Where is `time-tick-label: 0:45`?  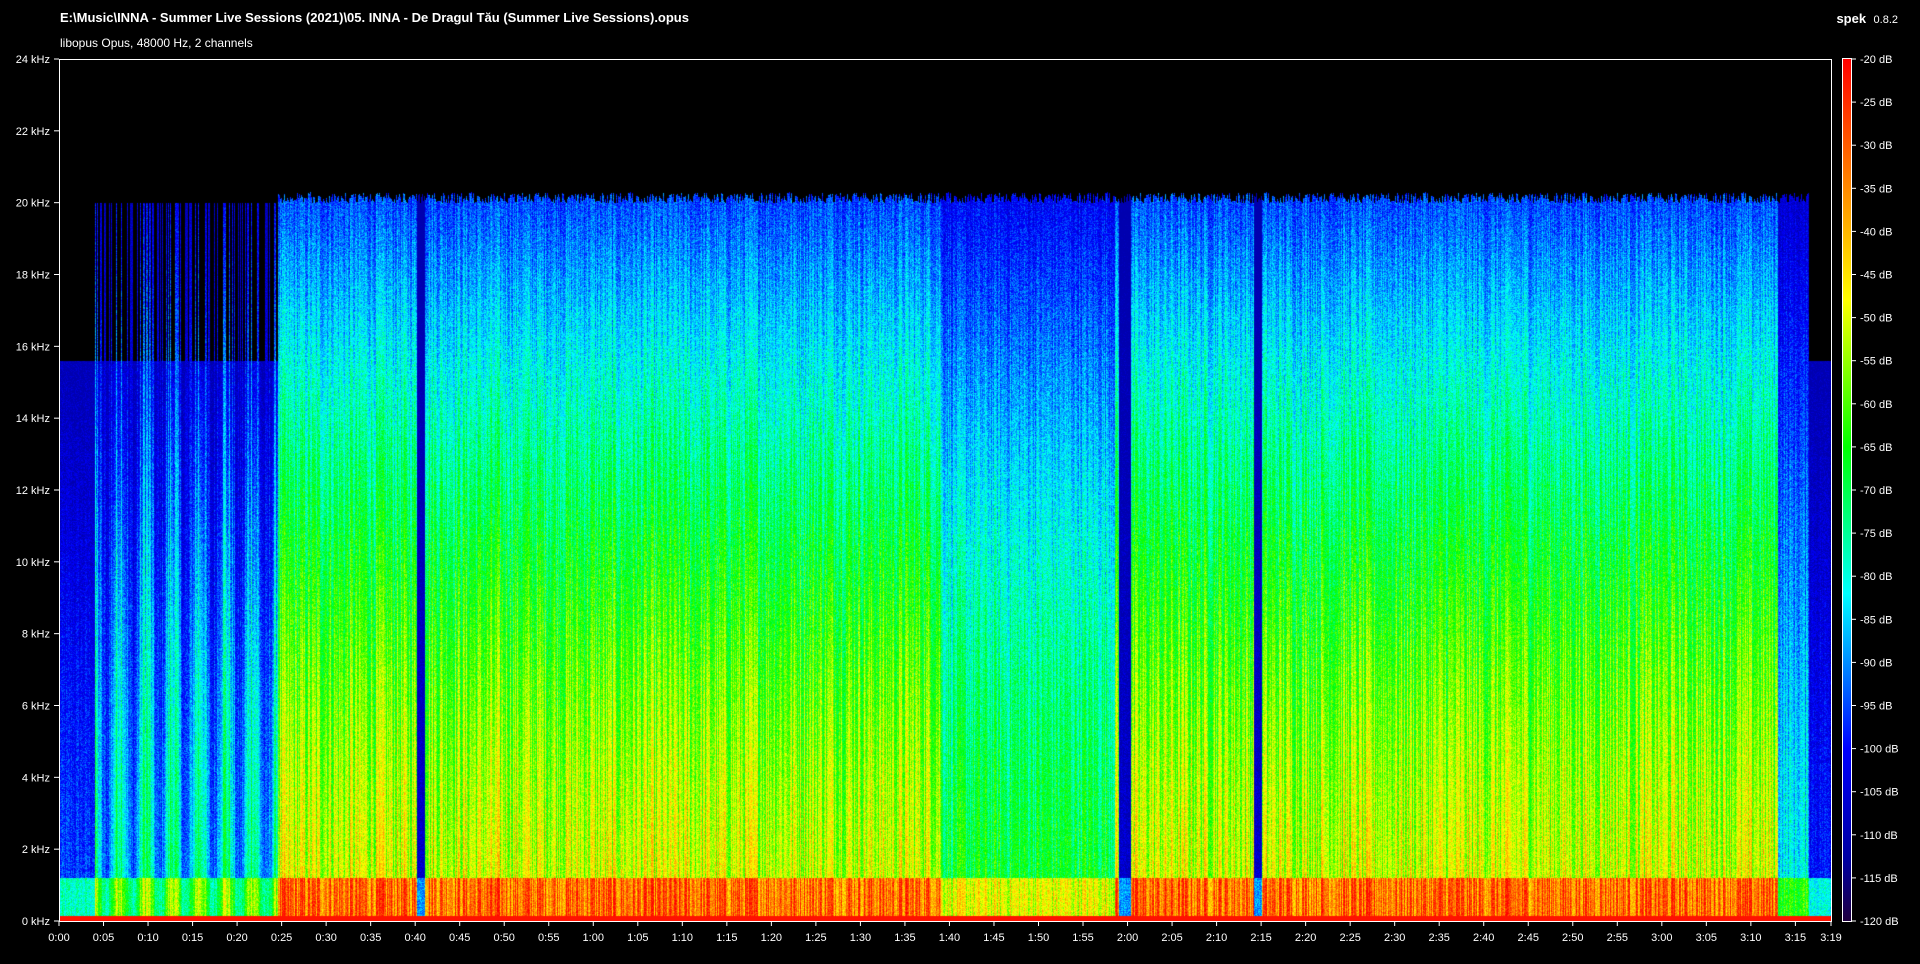
time-tick-label: 0:45 is located at coordinates (459, 938).